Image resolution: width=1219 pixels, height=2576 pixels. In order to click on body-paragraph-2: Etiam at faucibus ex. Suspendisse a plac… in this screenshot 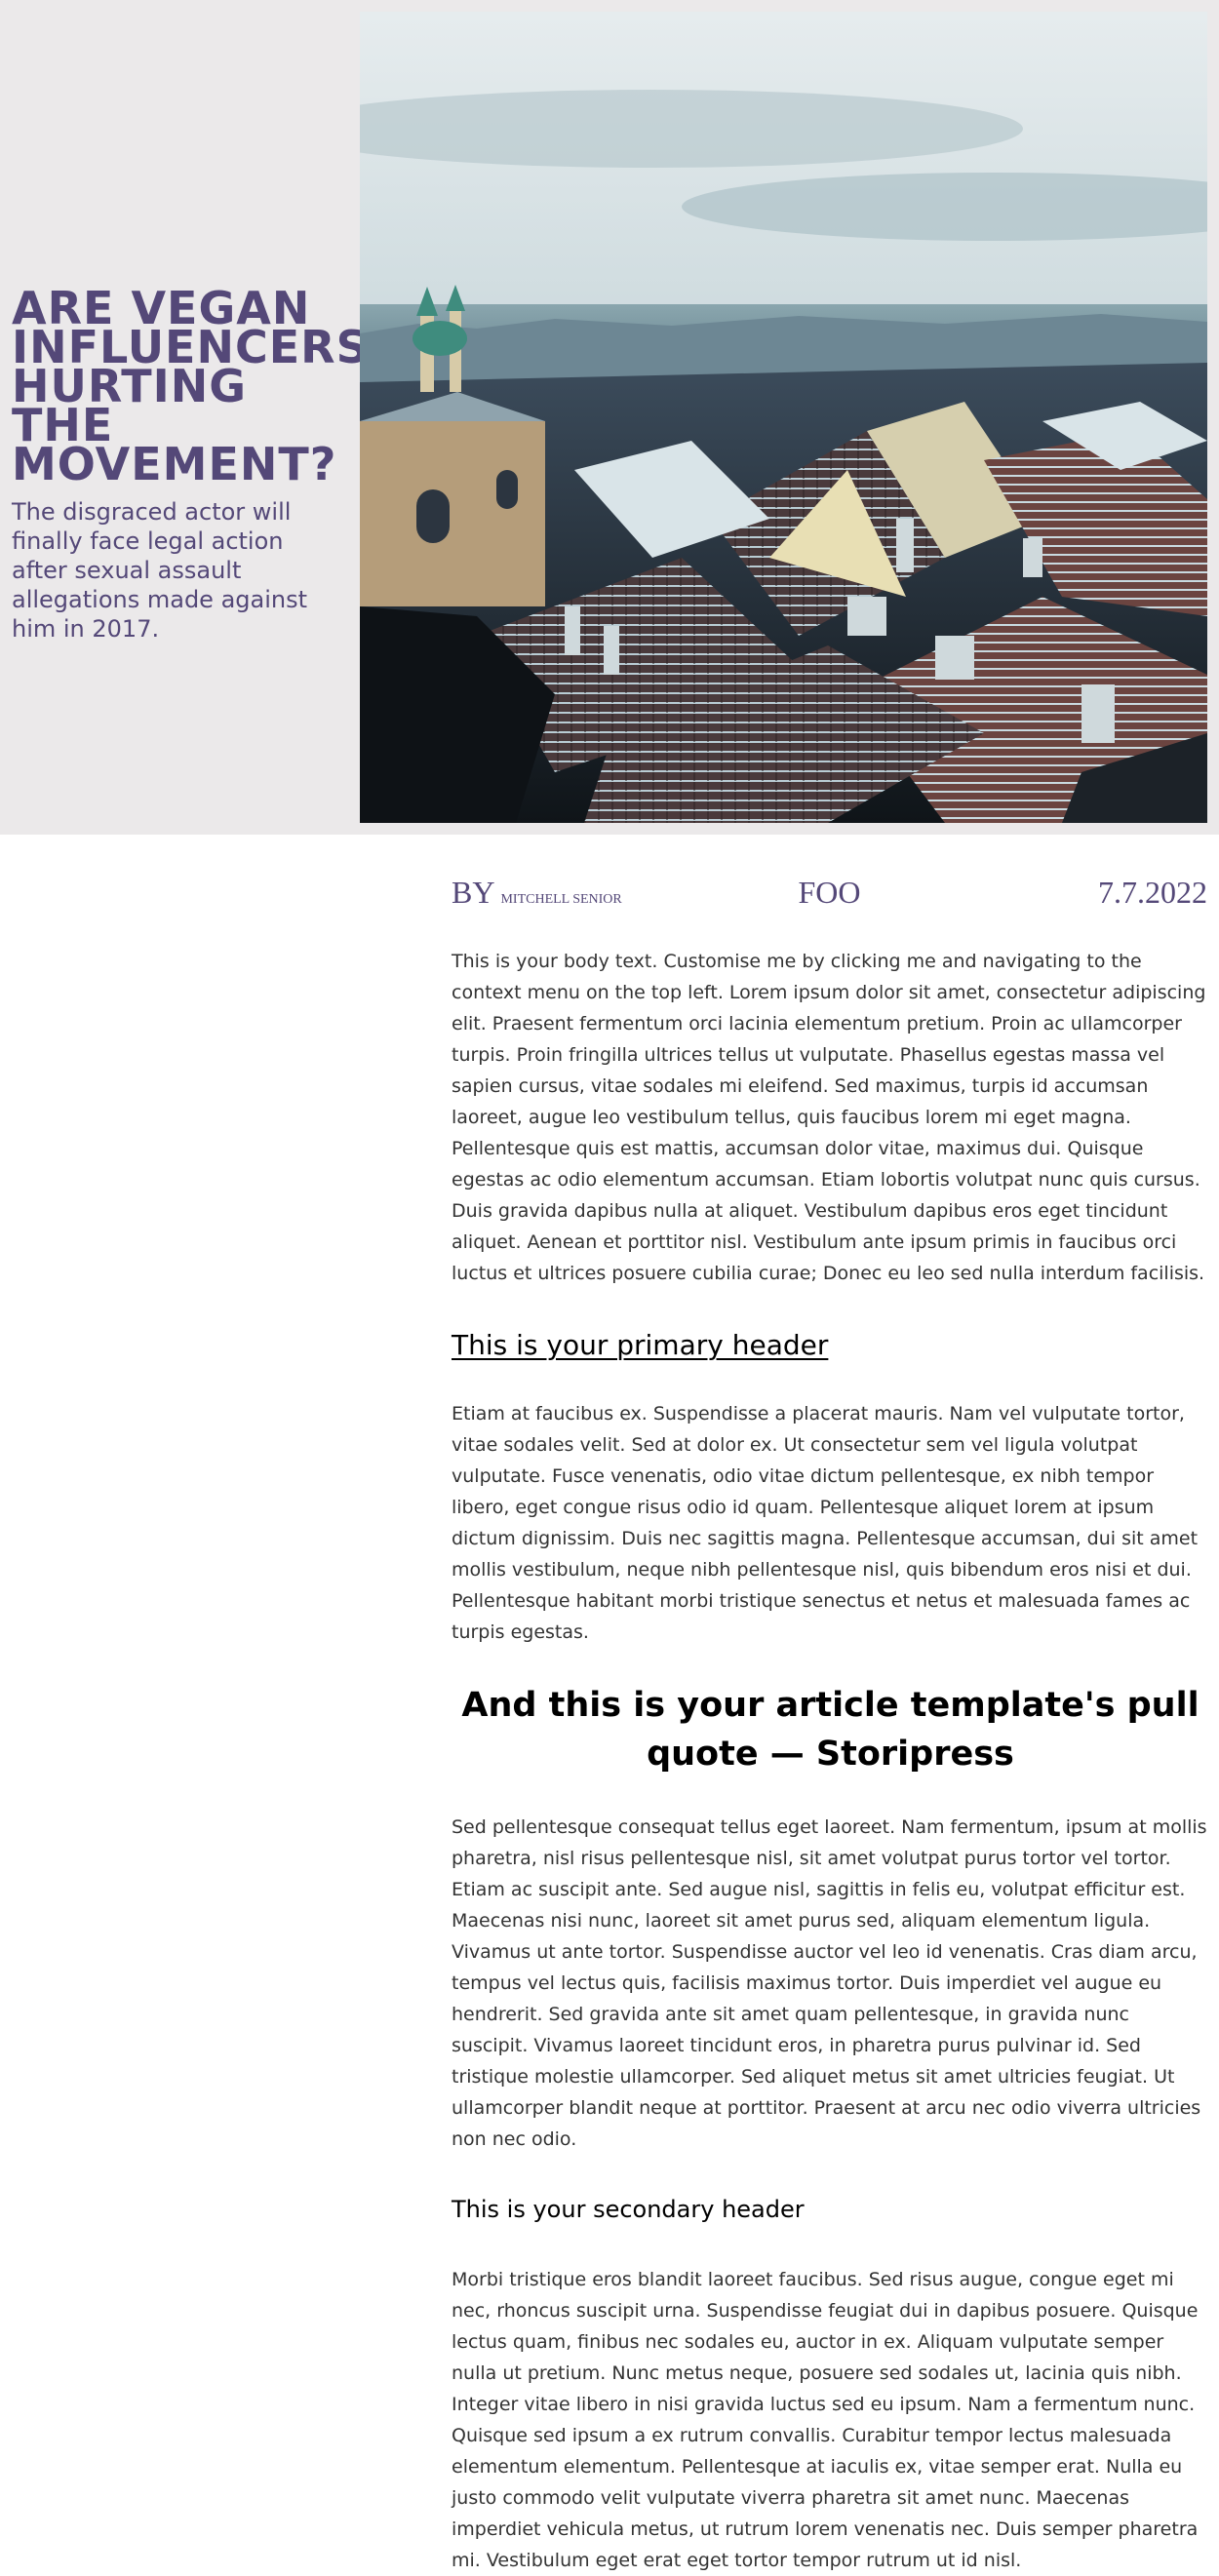, I will do `click(825, 1523)`.